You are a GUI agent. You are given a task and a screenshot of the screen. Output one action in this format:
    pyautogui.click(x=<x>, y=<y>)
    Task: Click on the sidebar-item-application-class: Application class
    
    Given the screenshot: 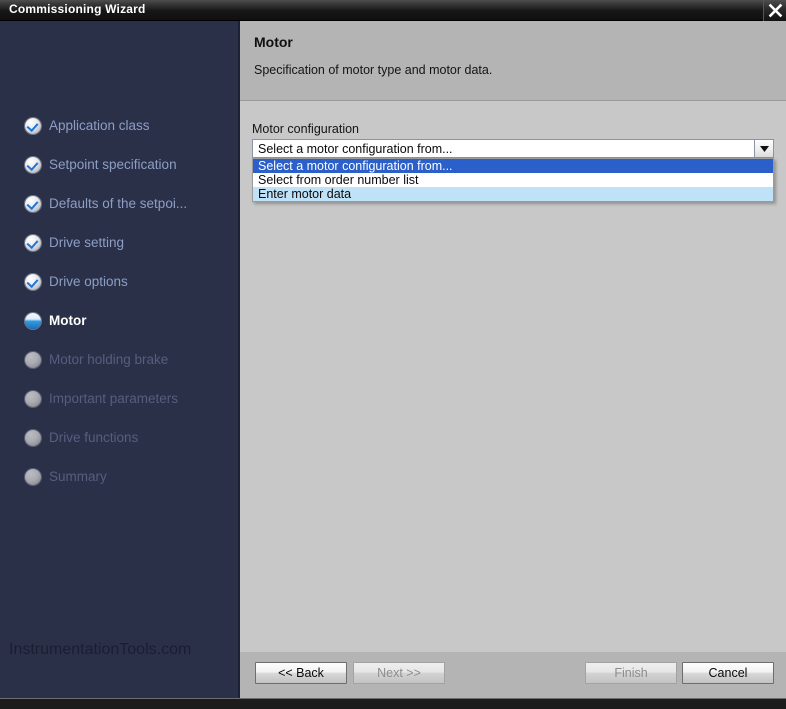 What is the action you would take?
    pyautogui.click(x=119, y=125)
    